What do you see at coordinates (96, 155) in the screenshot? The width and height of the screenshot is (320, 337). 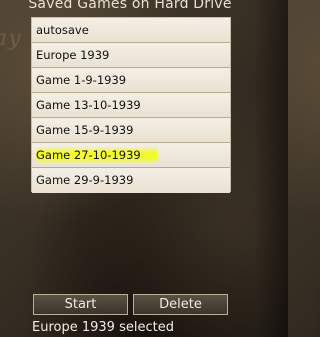 I see `save-item-label-highlighted: Game 27-10-1939` at bounding box center [96, 155].